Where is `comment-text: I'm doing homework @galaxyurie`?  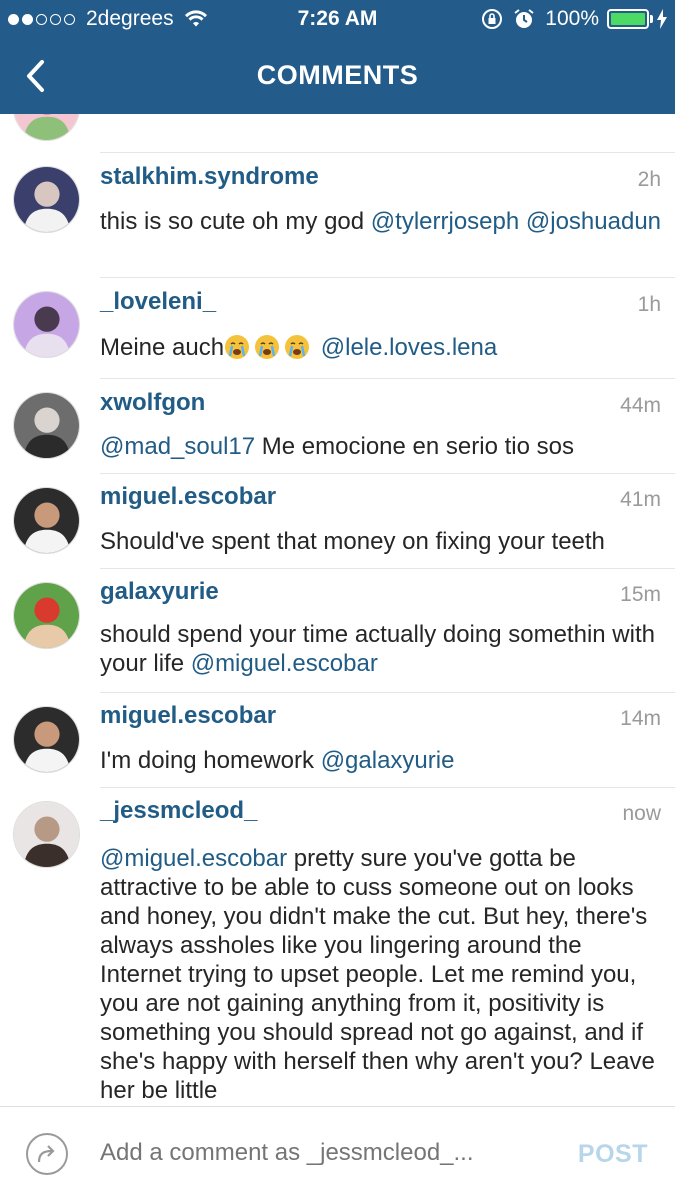 comment-text: I'm doing homework @galaxyurie is located at coordinates (382, 760).